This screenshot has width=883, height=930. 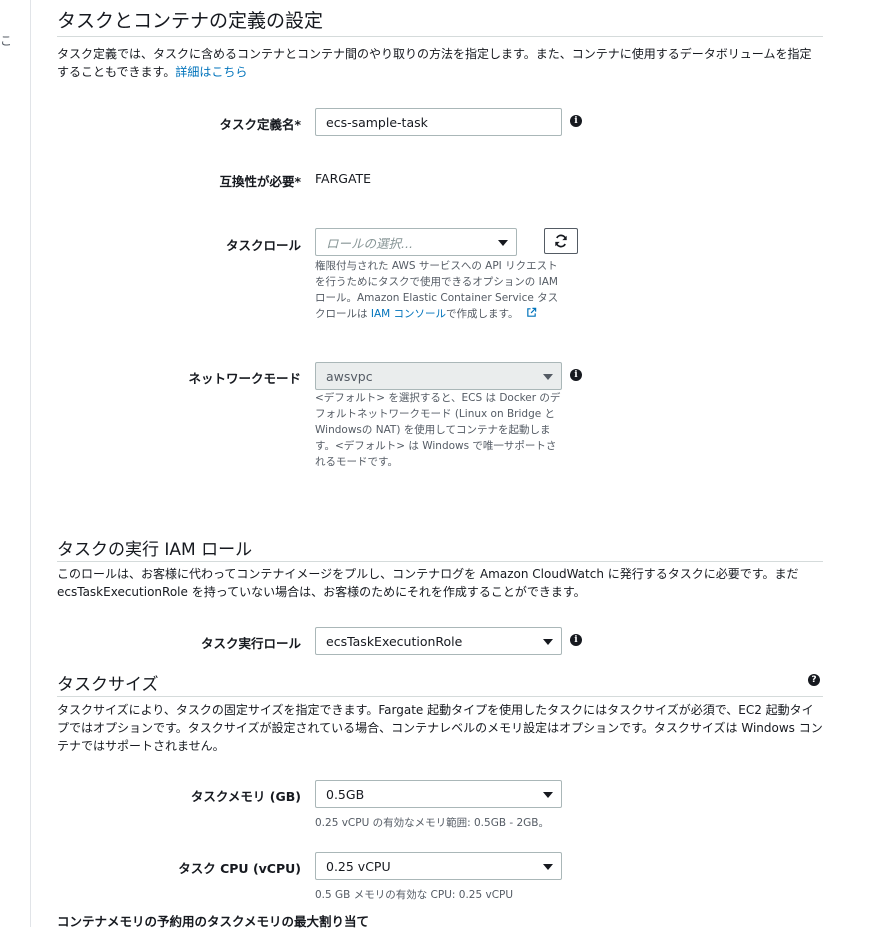 I want to click on rail-mark: こ, so click(x=6, y=41).